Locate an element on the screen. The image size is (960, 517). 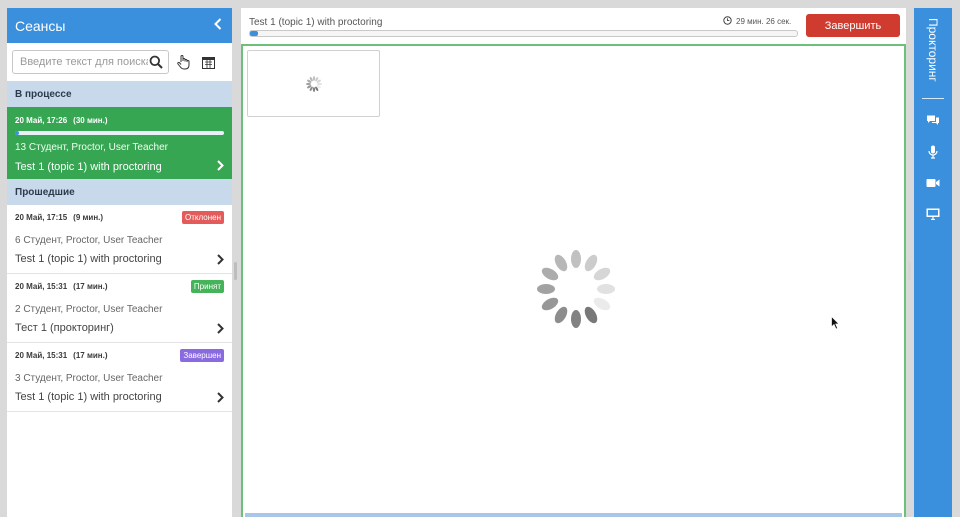
sidebar-title: Сеансы is located at coordinates (40, 25).